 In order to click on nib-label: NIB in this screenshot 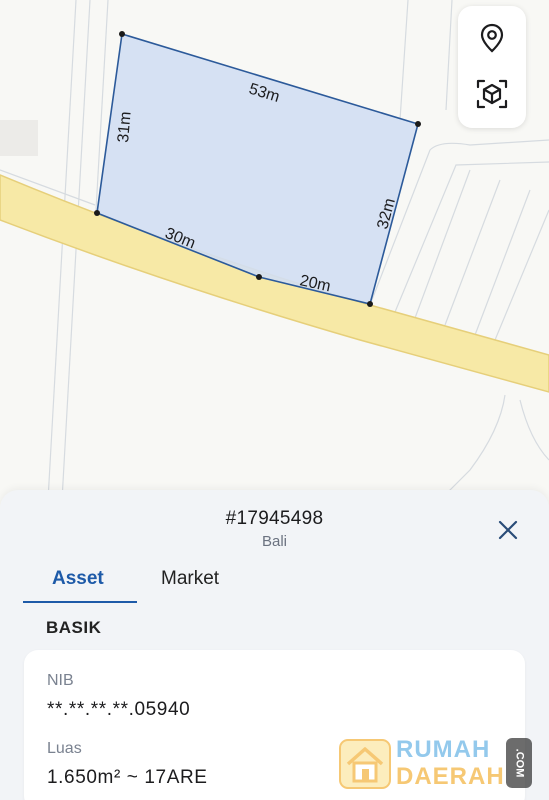, I will do `click(60, 680)`.